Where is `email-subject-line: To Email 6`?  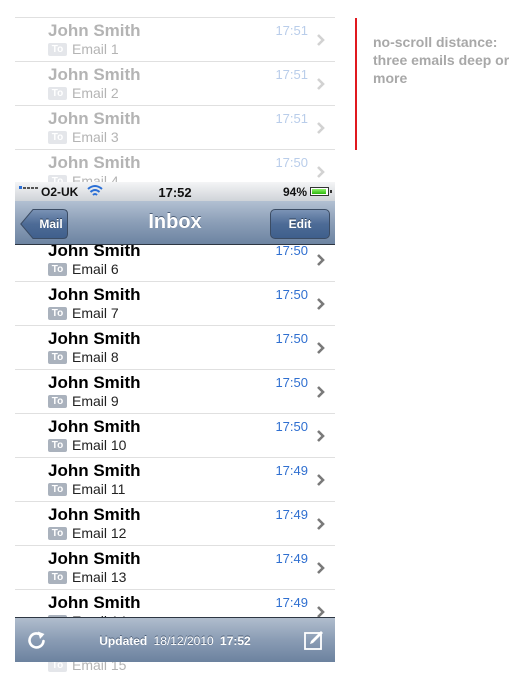 email-subject-line: To Email 6 is located at coordinates (83, 269).